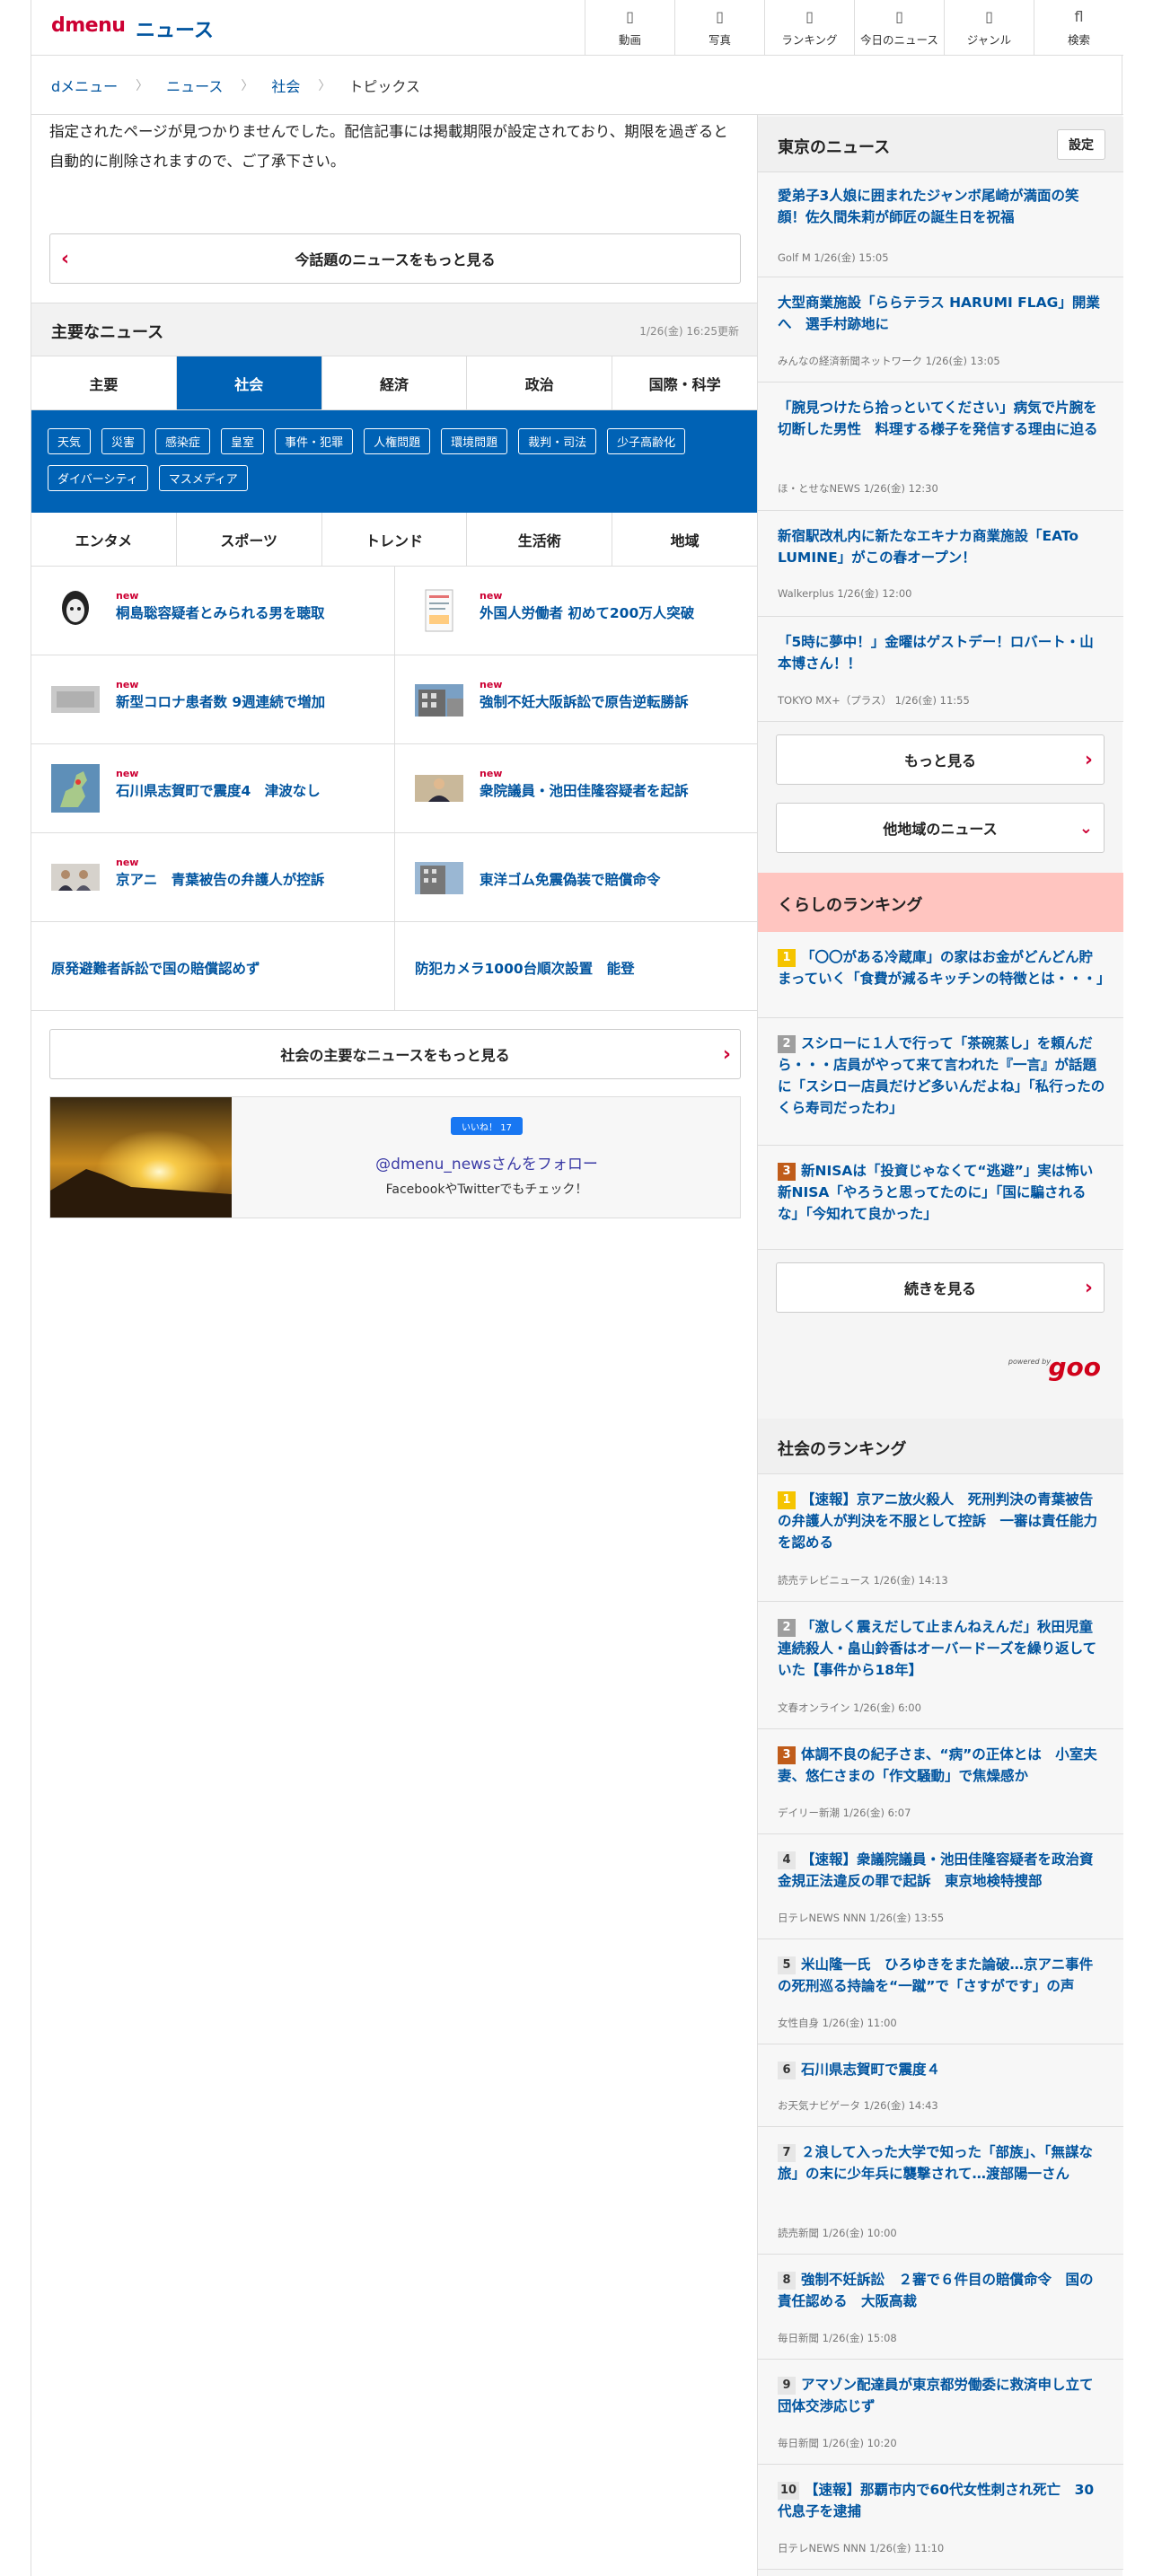 The height and width of the screenshot is (2576, 1153). Describe the element at coordinates (928, 206) in the screenshot. I see `news-headline: 愛弟子3人娘に囲まれたジャンボ尾崎が満面の笑顔！佐久間朱莉が師匠の誕生日を祝福` at that location.